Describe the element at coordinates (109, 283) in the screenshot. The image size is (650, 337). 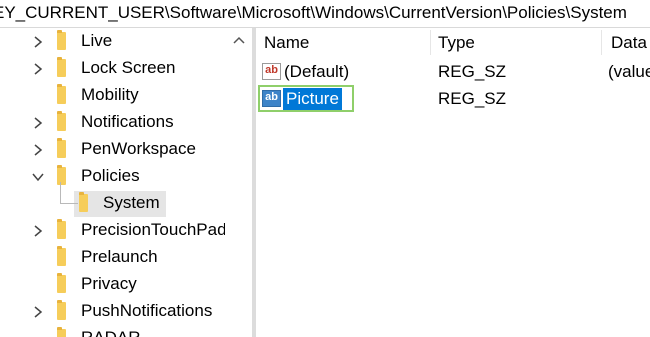
I see `tree-item-label: Privacy` at that location.